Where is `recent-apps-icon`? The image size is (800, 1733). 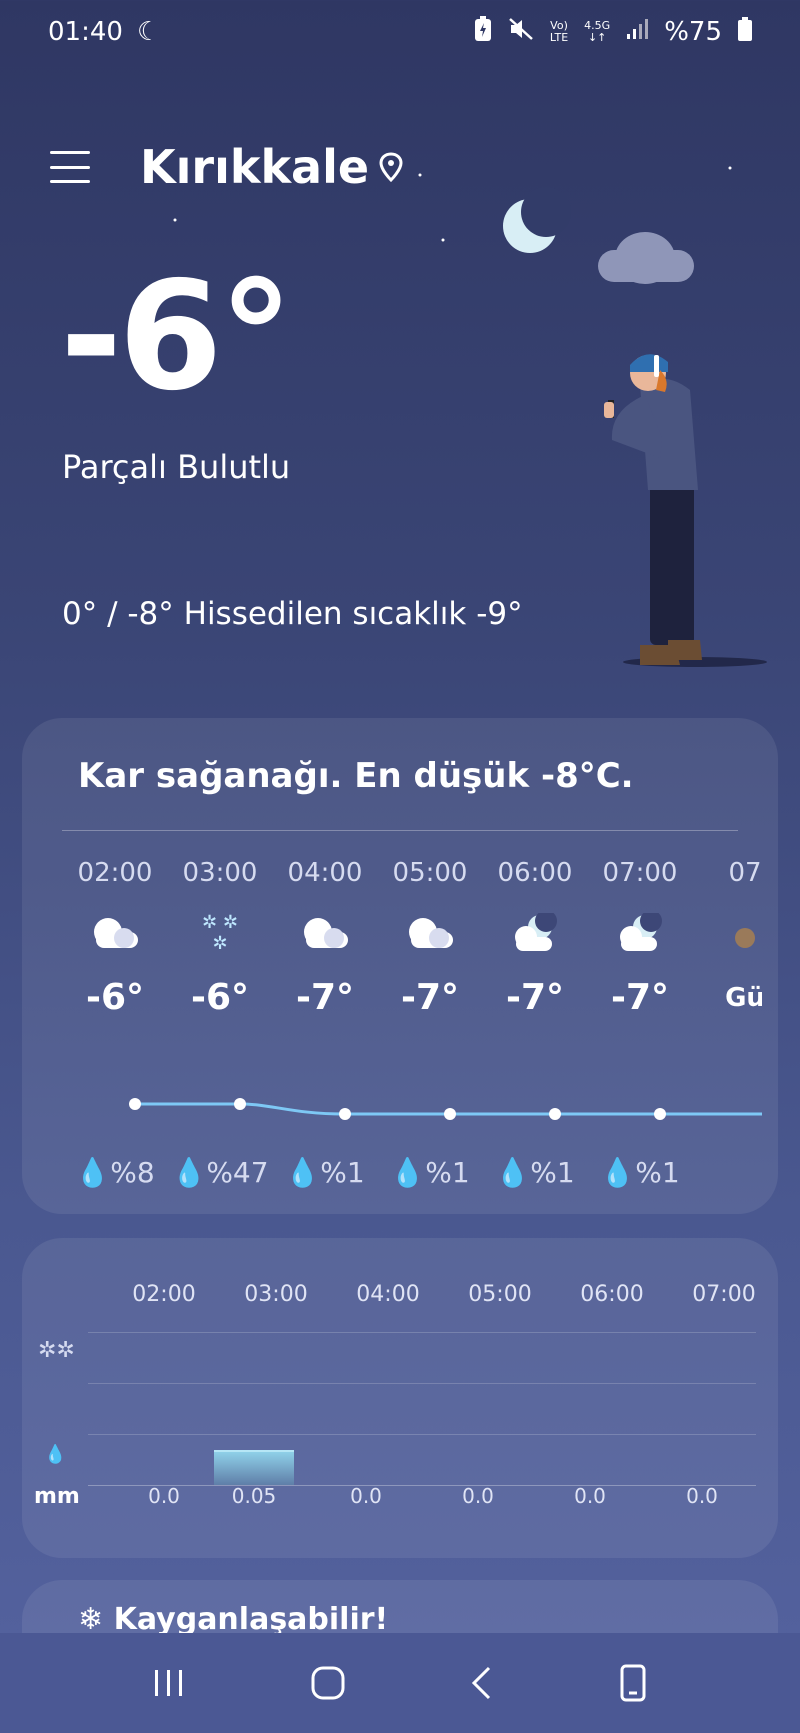 recent-apps-icon is located at coordinates (169, 1683).